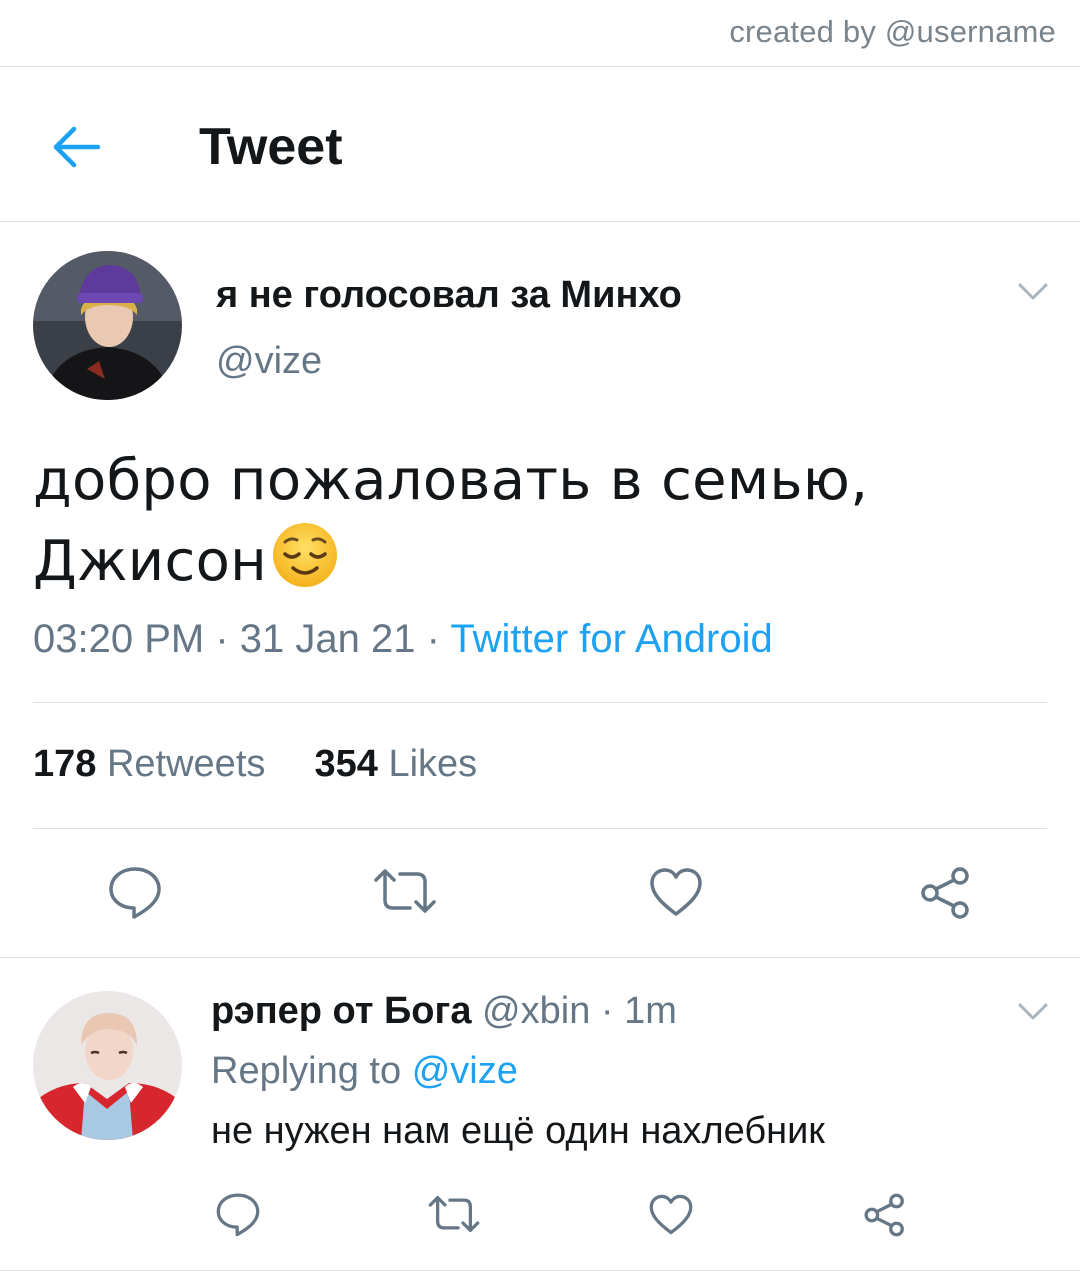  I want to click on reply-menu-button, so click(1033, 1014).